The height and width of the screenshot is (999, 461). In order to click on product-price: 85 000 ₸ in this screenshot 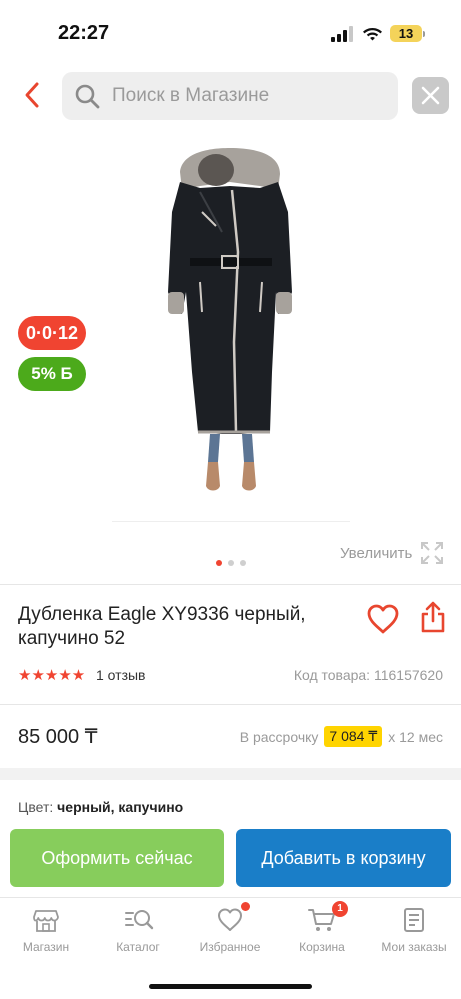, I will do `click(58, 737)`.